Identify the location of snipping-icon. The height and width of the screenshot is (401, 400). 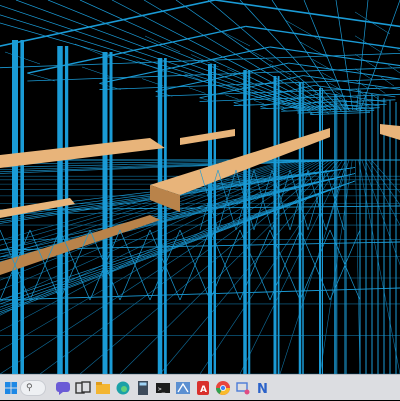
(243, 388).